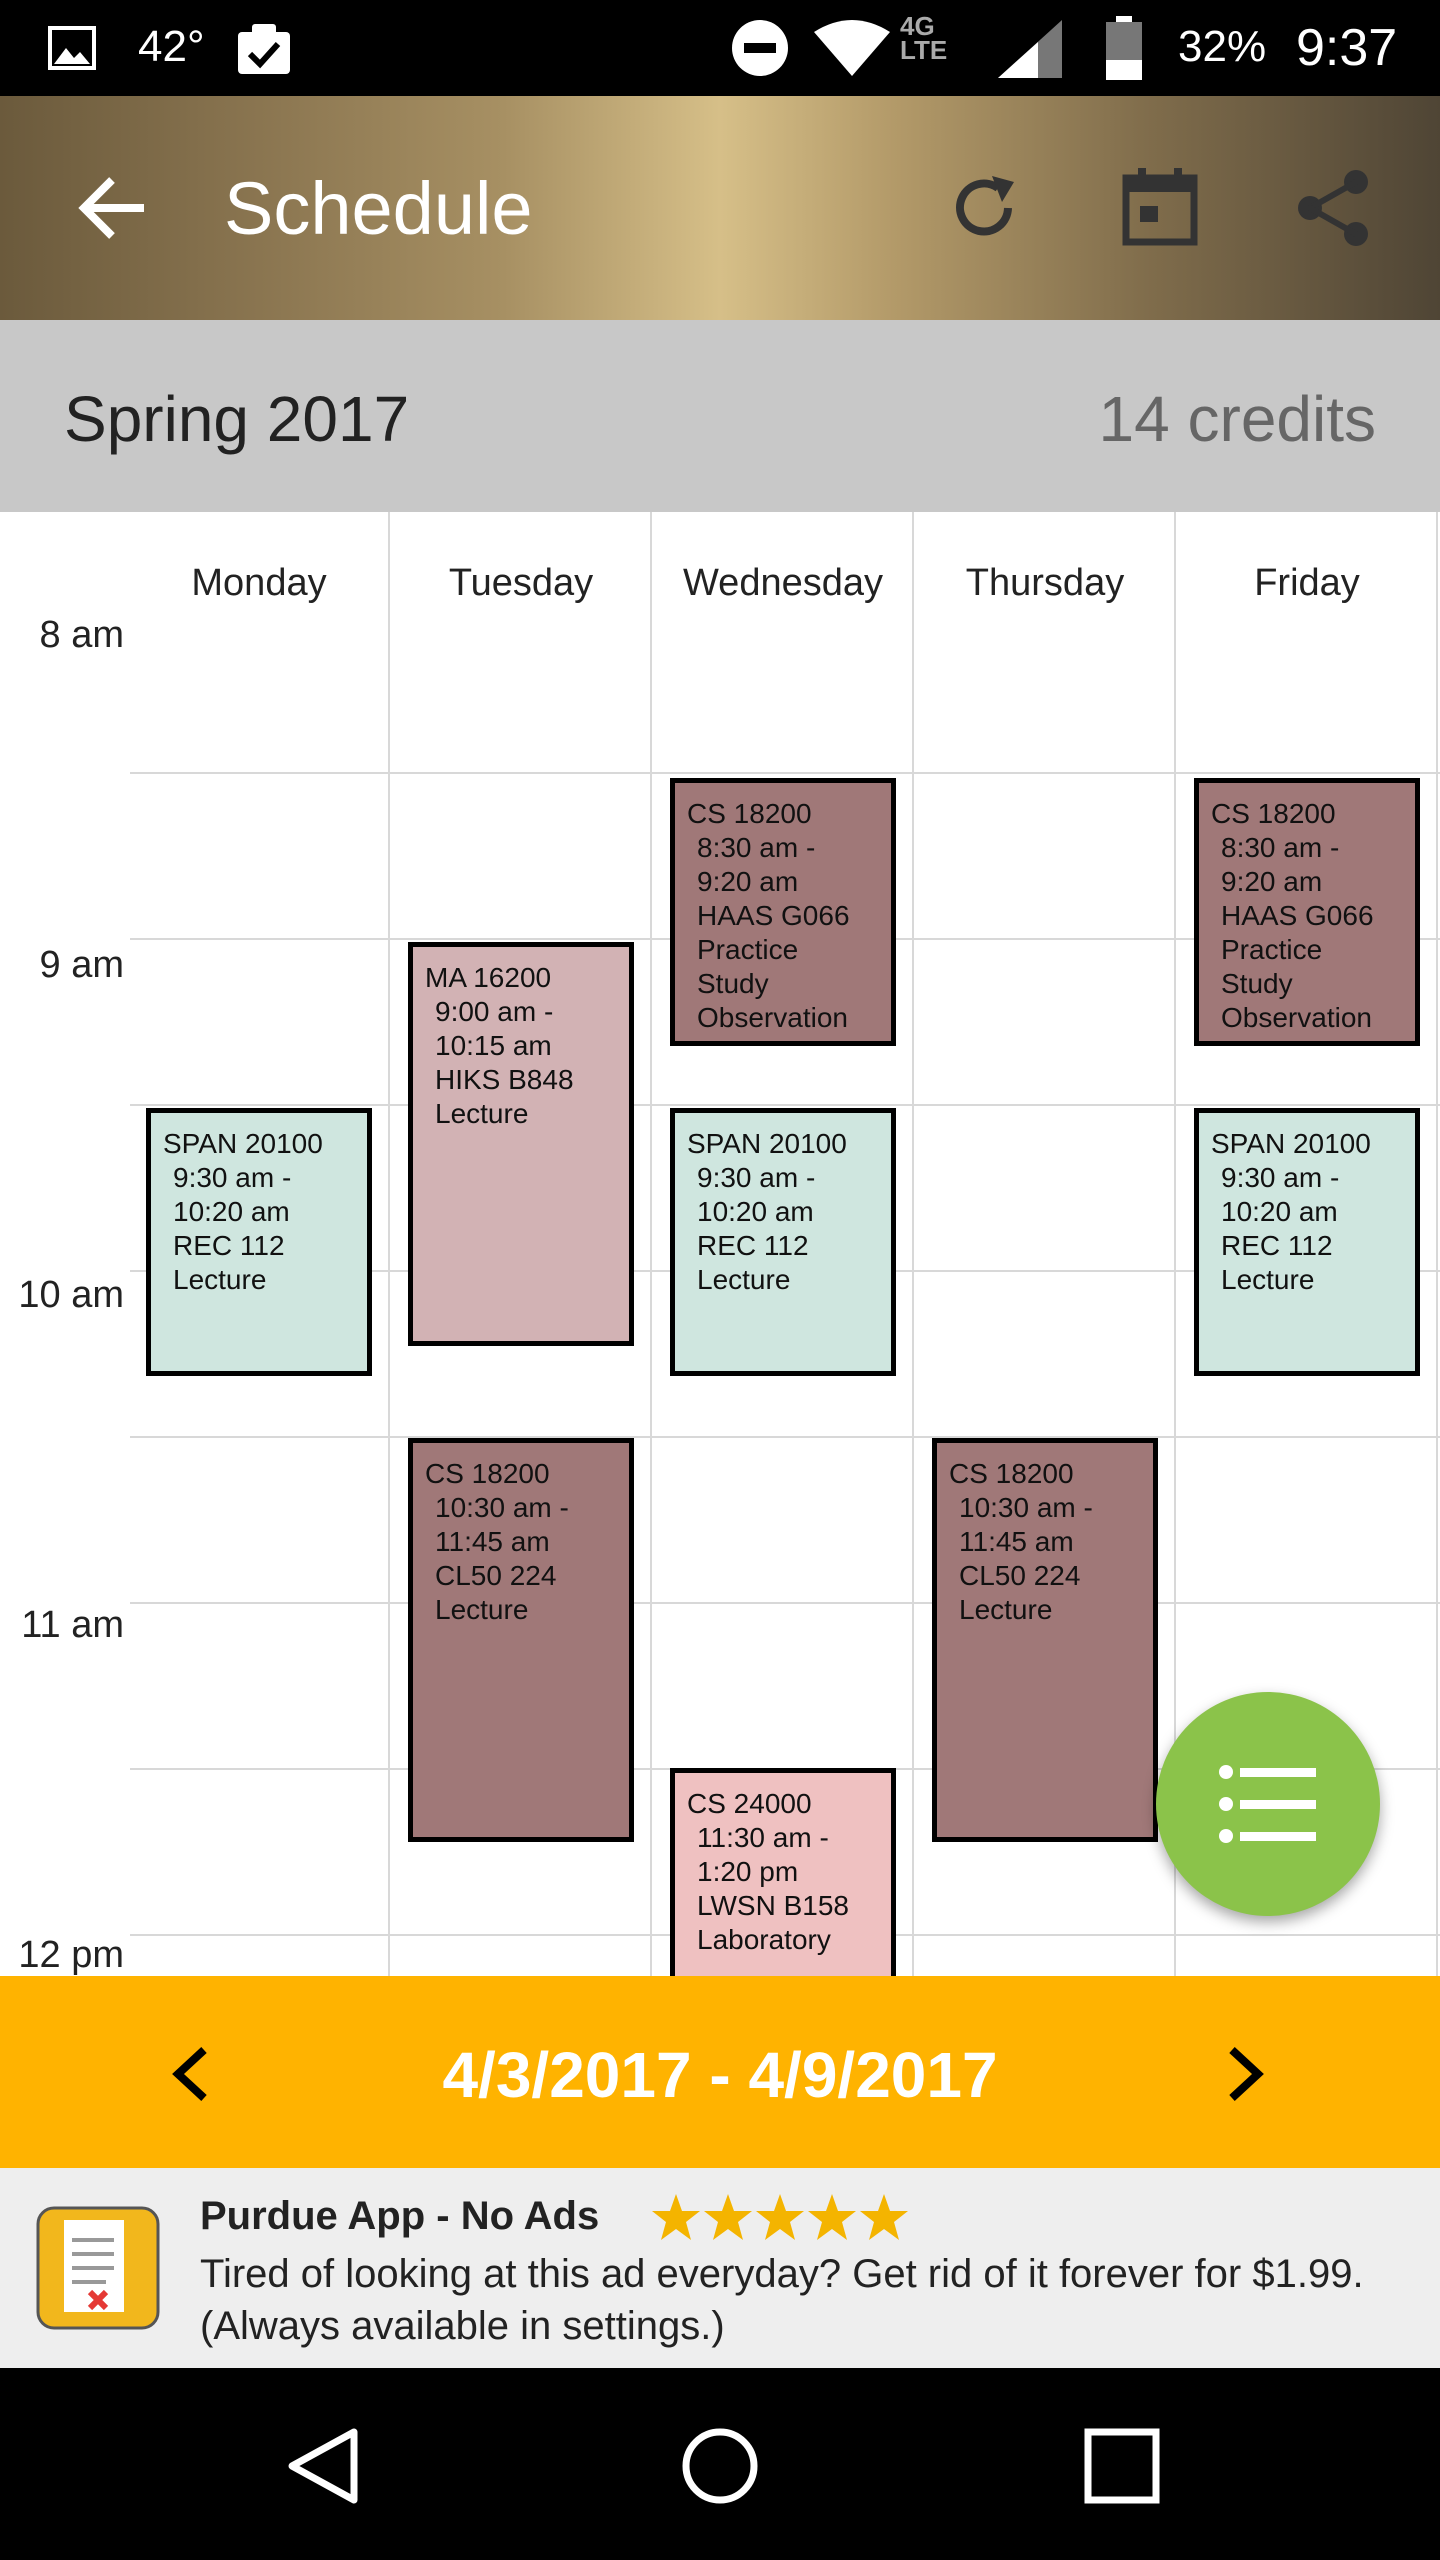 This screenshot has height=2560, width=1440. Describe the element at coordinates (504, 1079) in the screenshot. I see `class-line: HIKS B848` at that location.